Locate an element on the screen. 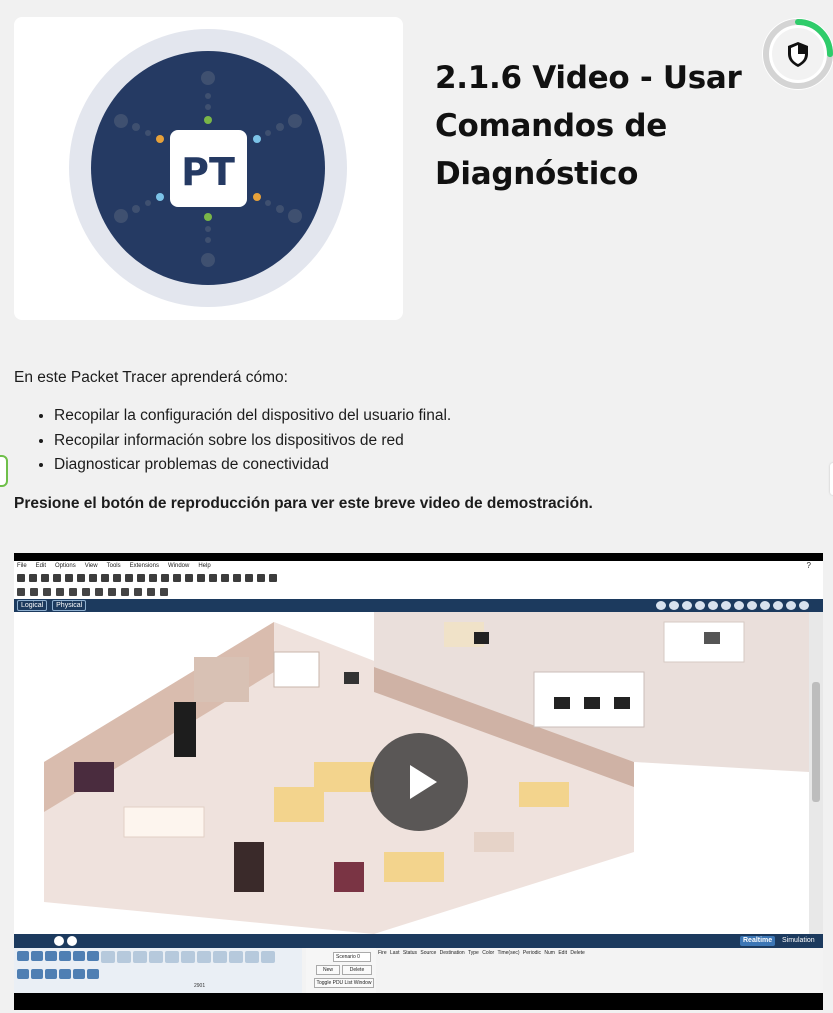  pt-drawing-toolbar is located at coordinates (418, 592).